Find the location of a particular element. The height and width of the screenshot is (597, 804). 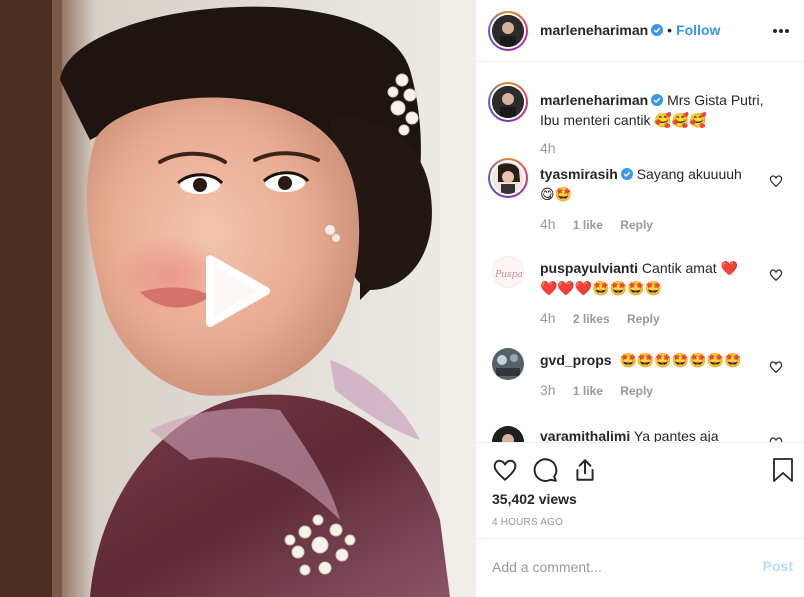

post-comment-button: Post is located at coordinates (778, 566).